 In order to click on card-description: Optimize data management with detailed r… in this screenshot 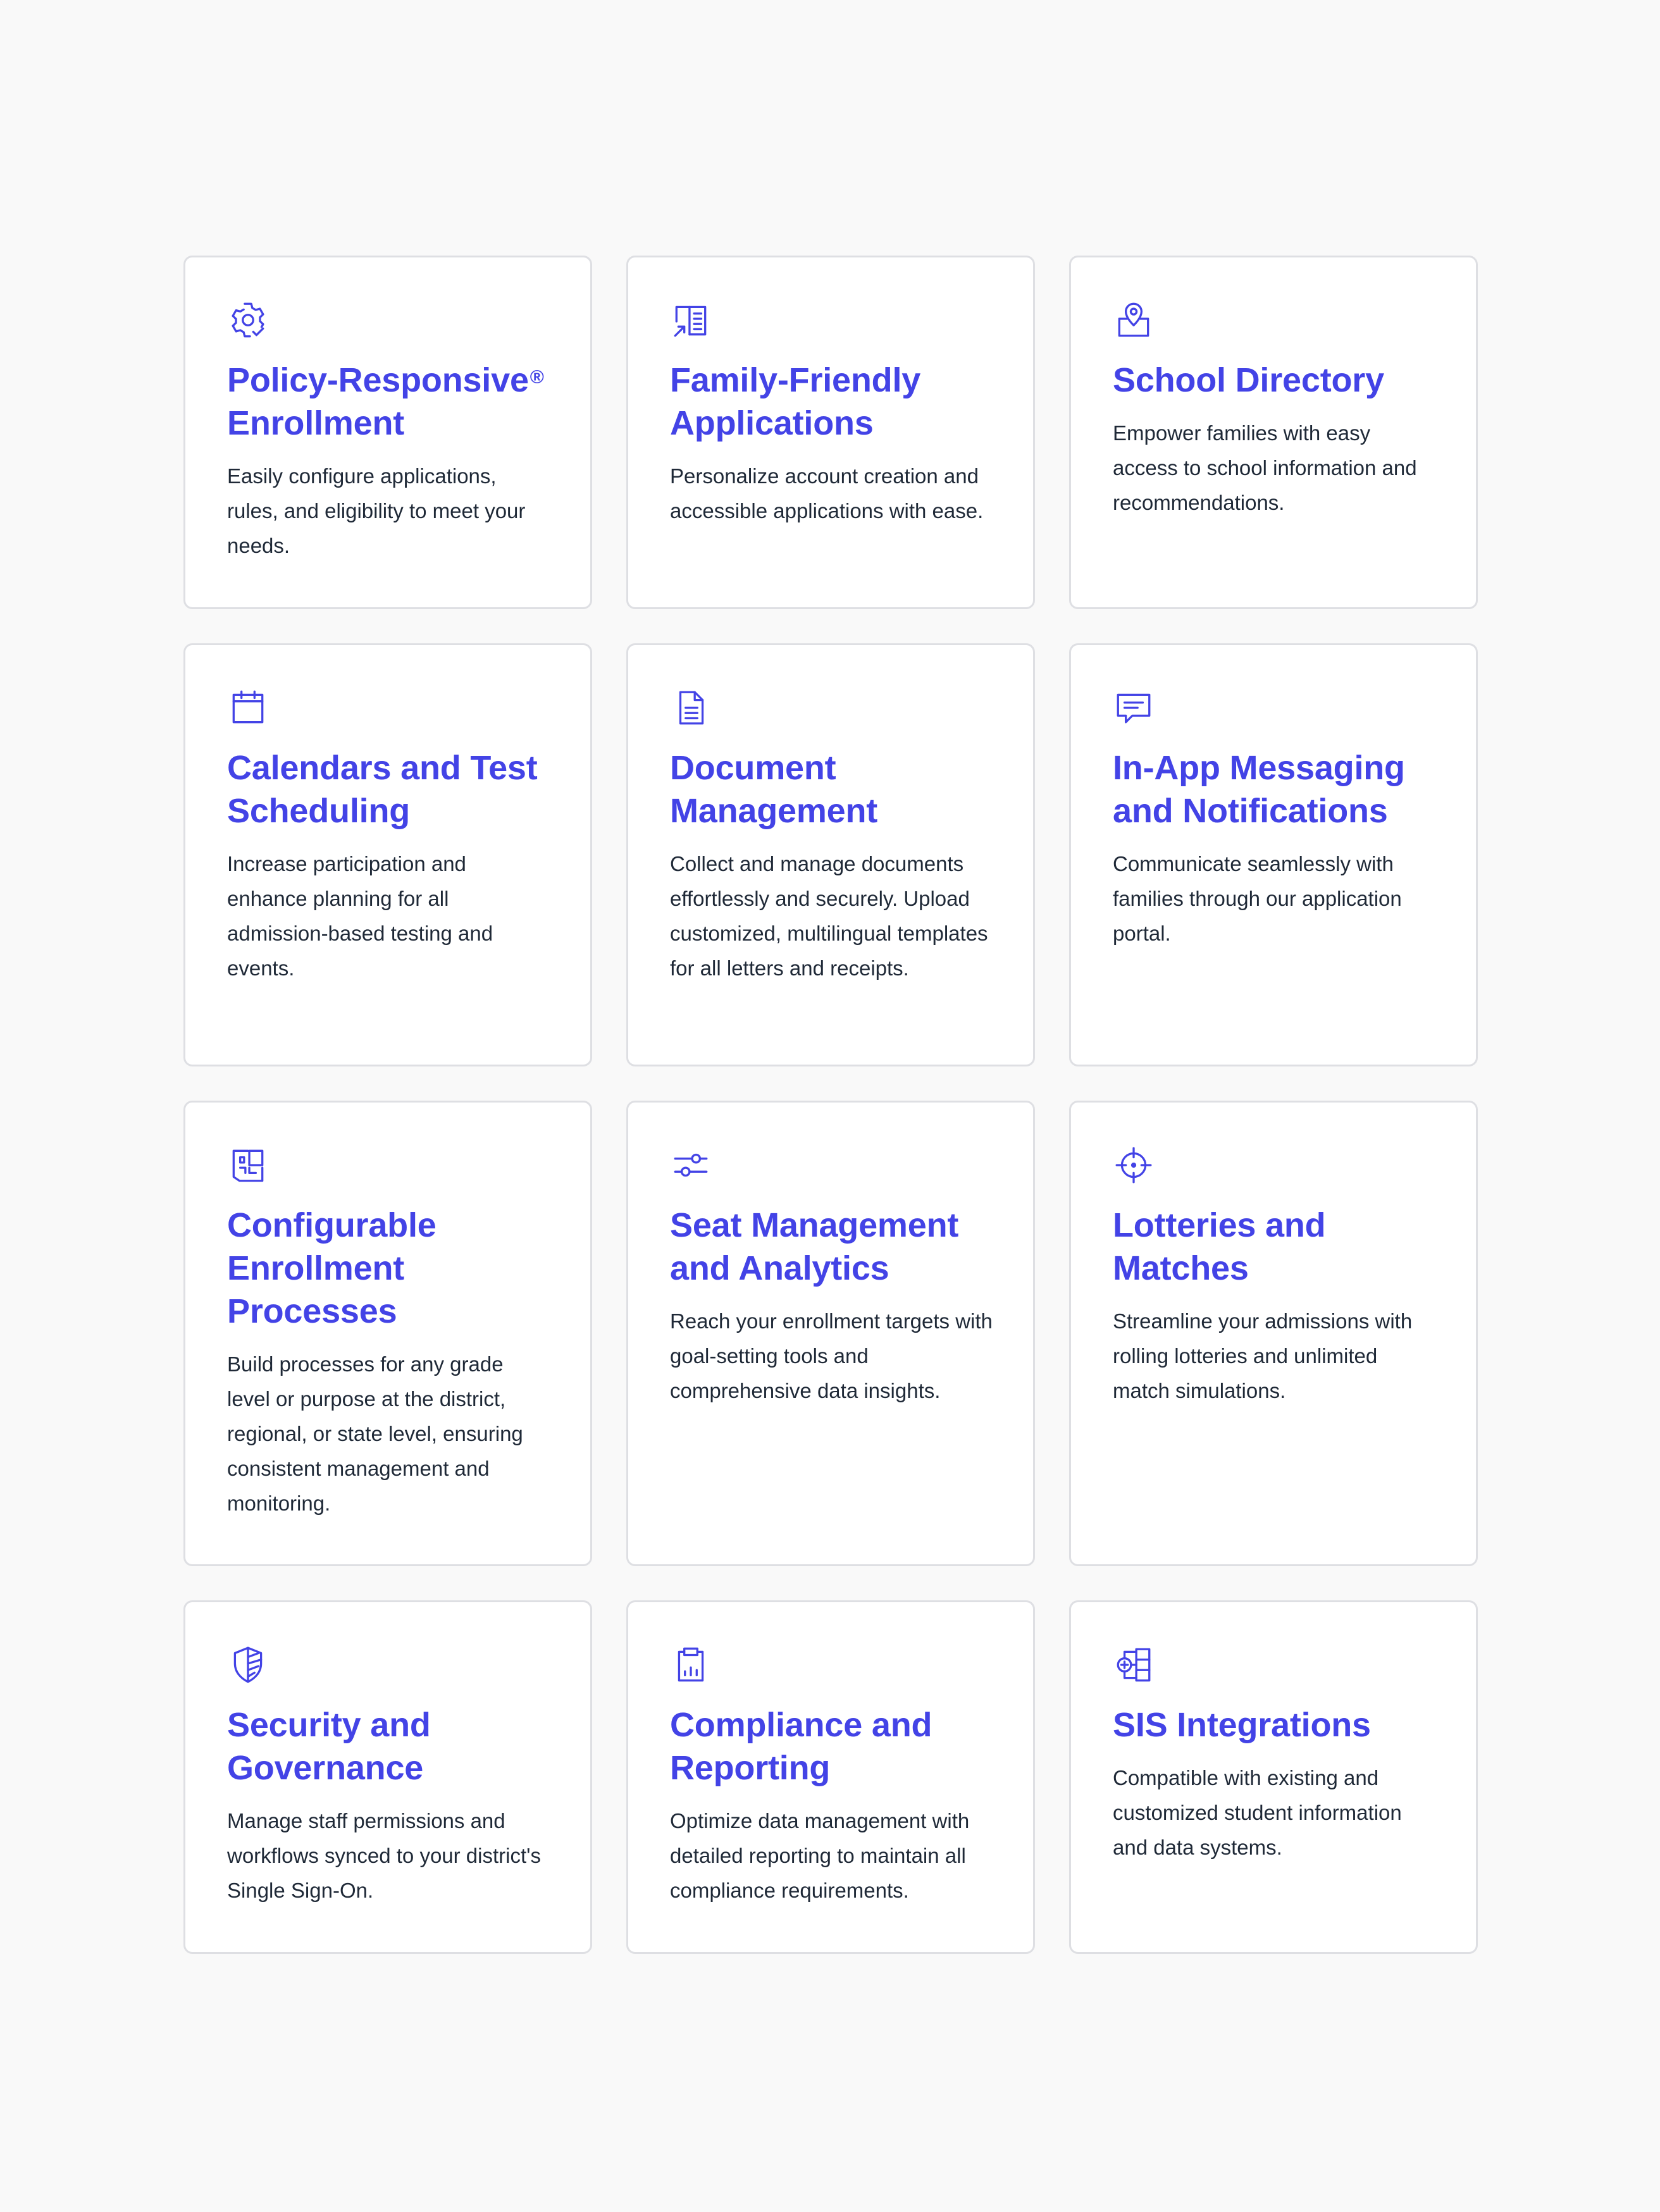, I will do `click(820, 1855)`.